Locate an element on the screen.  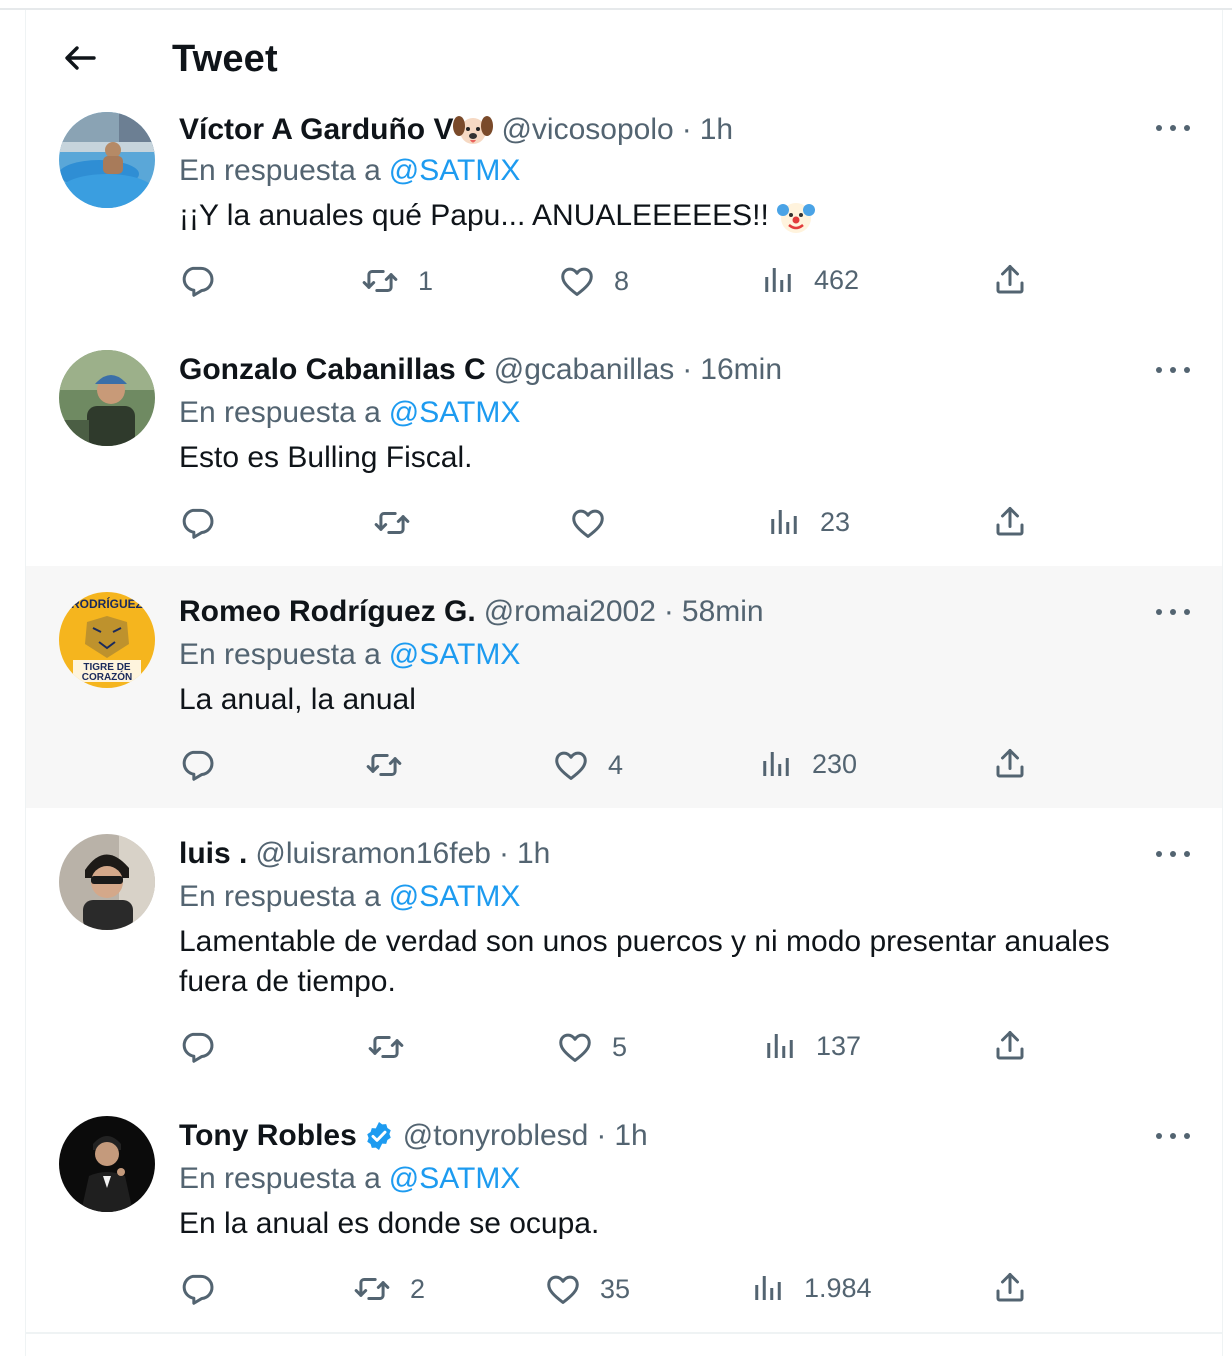
tweet-meta: luis . @luisramon16feb · 1h is located at coordinates (364, 854).